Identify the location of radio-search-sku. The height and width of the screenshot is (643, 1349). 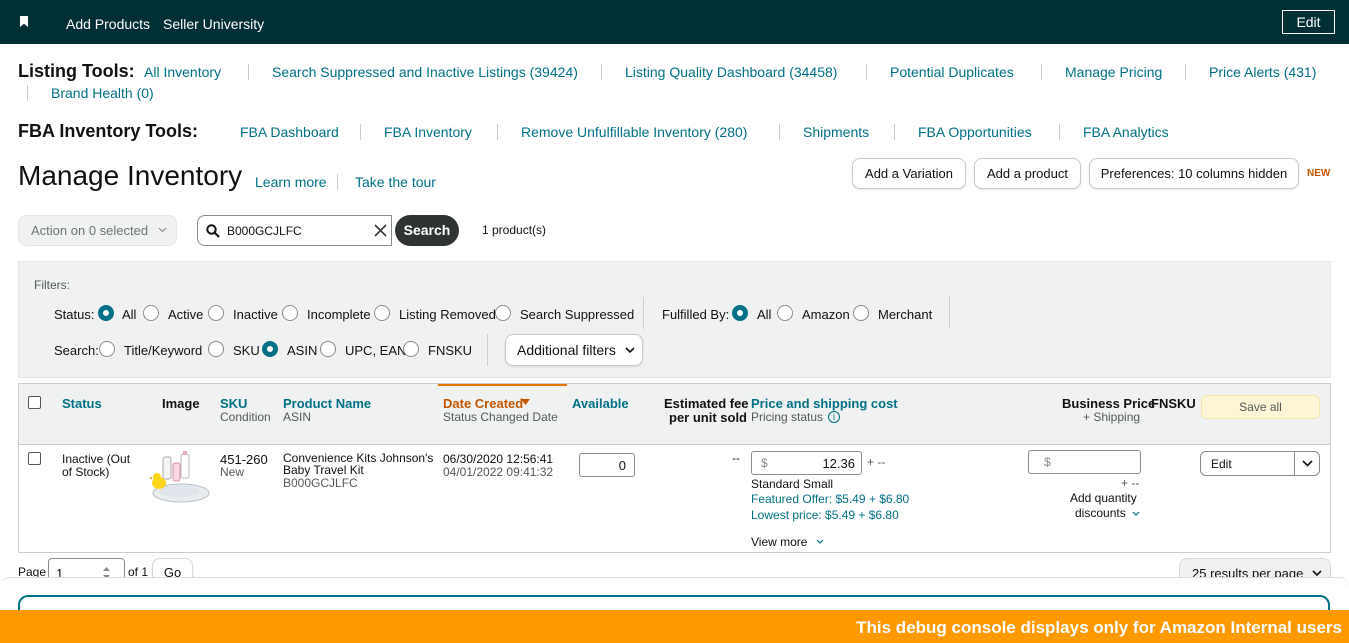
(216, 349).